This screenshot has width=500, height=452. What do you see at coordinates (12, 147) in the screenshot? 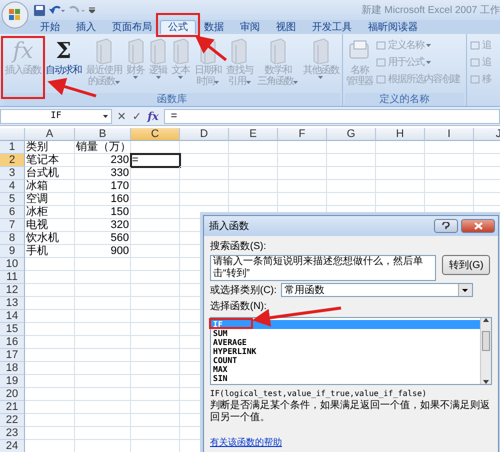
I see `row-header: 1` at bounding box center [12, 147].